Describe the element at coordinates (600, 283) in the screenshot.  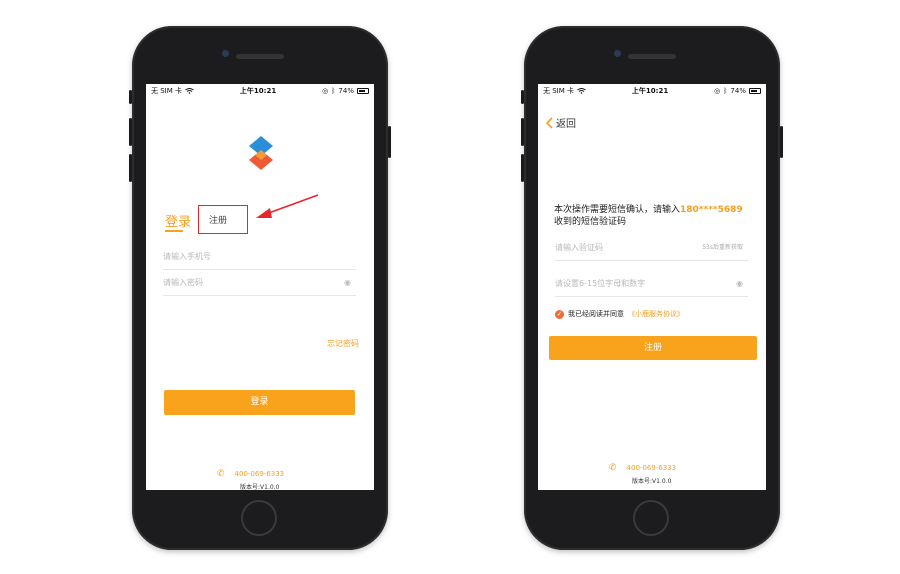
I see `set-password-placeholder: 请设置6-15位字母和数字` at that location.